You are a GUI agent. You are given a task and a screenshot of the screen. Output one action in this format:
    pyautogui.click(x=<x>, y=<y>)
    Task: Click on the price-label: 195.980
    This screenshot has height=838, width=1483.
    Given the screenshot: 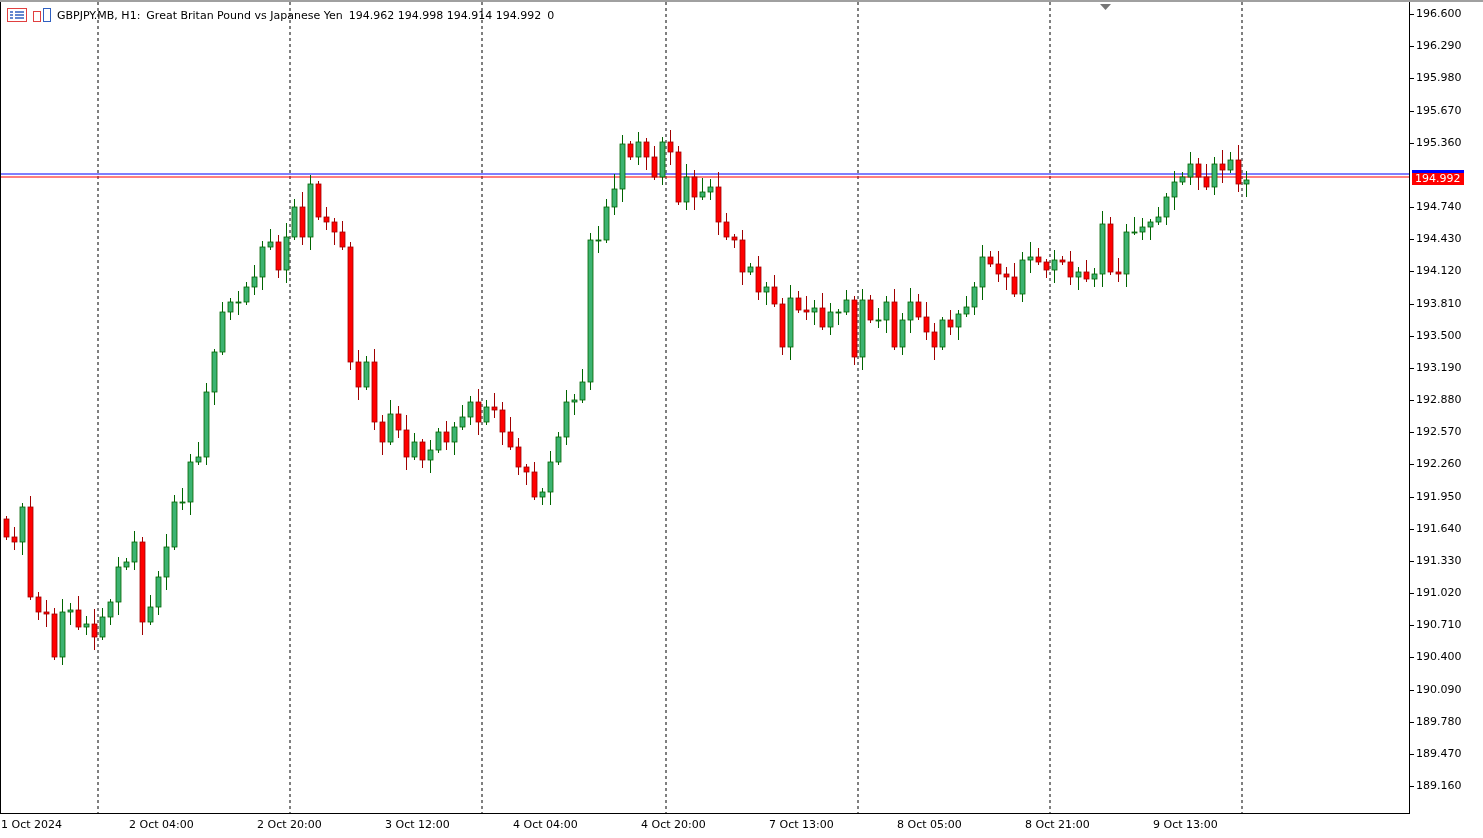 What is the action you would take?
    pyautogui.click(x=1439, y=78)
    